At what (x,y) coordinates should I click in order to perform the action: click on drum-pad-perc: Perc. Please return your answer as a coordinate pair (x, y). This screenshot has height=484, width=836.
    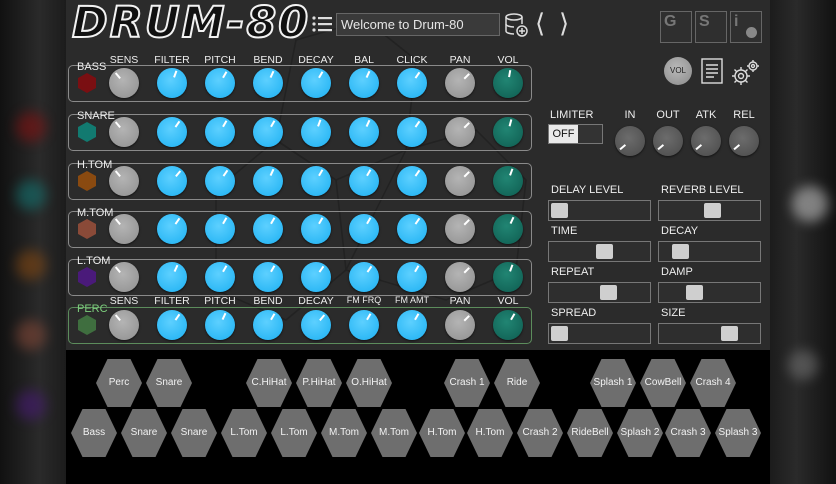
    Looking at the image, I should click on (119, 383).